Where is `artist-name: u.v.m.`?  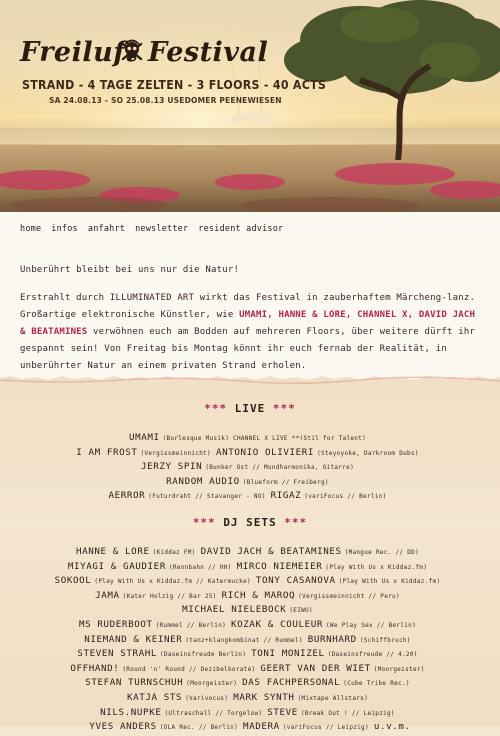 artist-name: u.v.m. is located at coordinates (392, 727).